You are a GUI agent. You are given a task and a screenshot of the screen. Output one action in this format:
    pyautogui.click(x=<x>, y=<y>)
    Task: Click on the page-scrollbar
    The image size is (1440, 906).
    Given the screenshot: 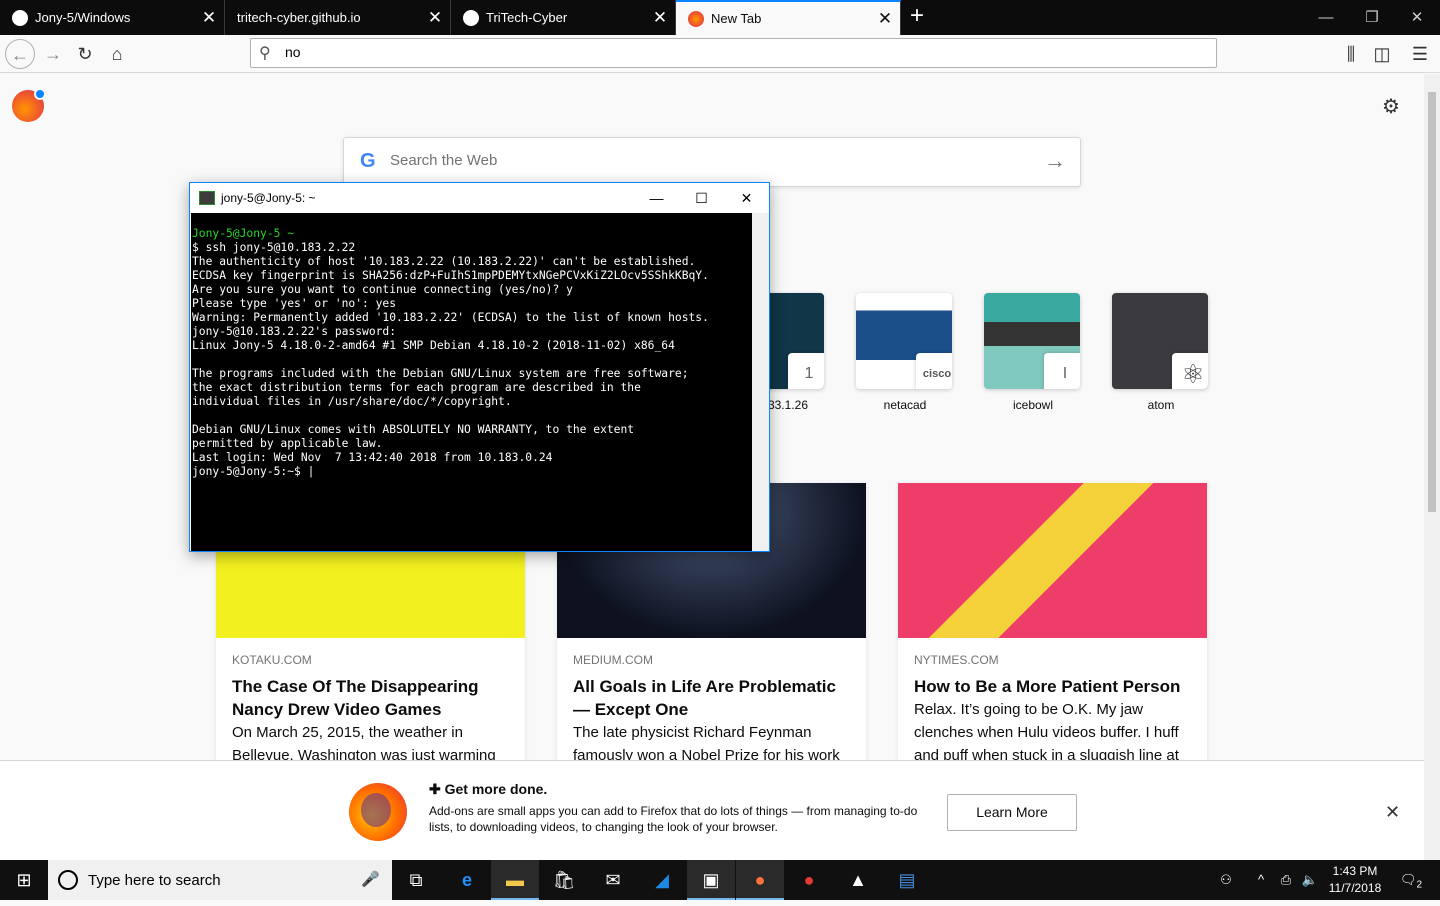 What is the action you would take?
    pyautogui.click(x=1432, y=467)
    